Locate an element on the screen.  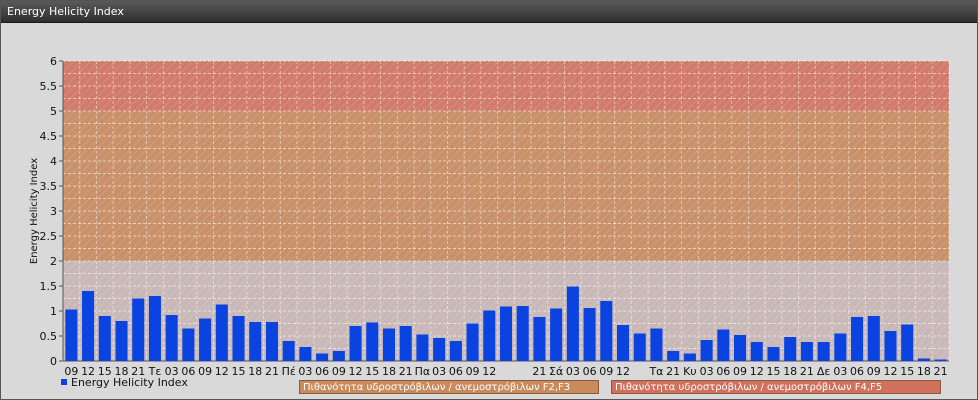
x-tick-label: Πα is located at coordinates (423, 371).